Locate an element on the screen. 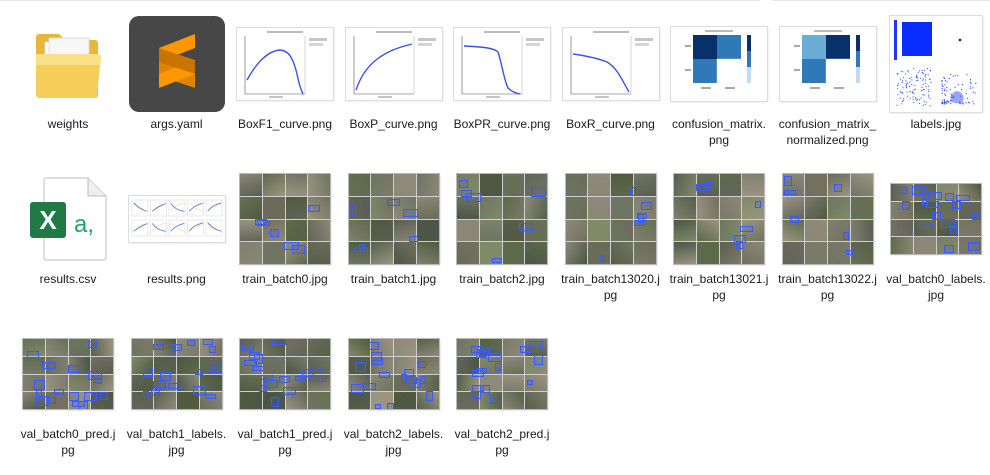 The height and width of the screenshot is (475, 990). file-item-weights: weights is located at coordinates (68, 87).